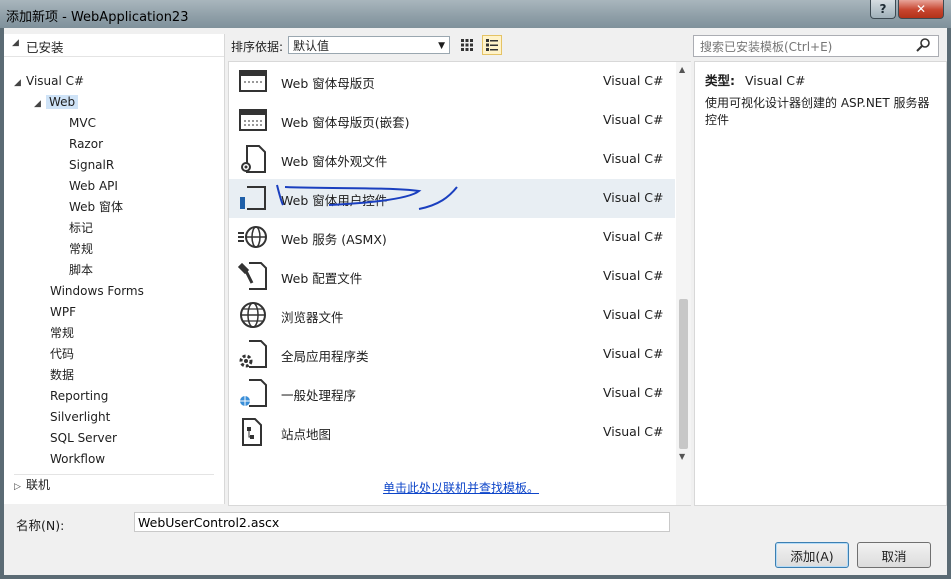  What do you see at coordinates (720, 80) in the screenshot?
I see `type-label: 类型:` at bounding box center [720, 80].